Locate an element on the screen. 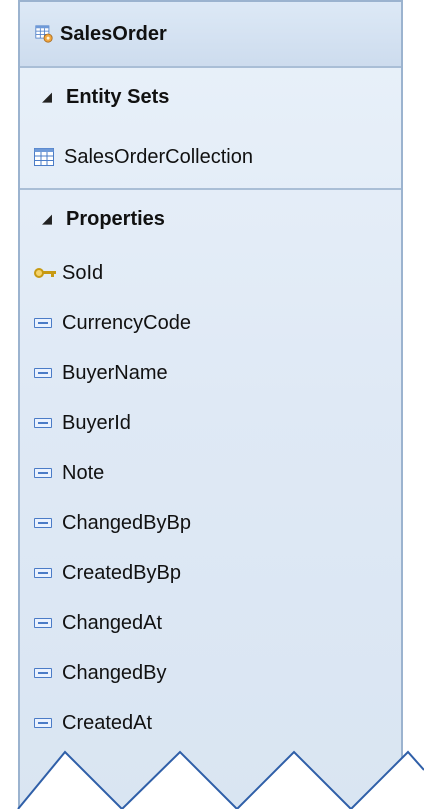 Image resolution: width=424 pixels, height=809 pixels. property-label: BuyerId is located at coordinates (96, 422).